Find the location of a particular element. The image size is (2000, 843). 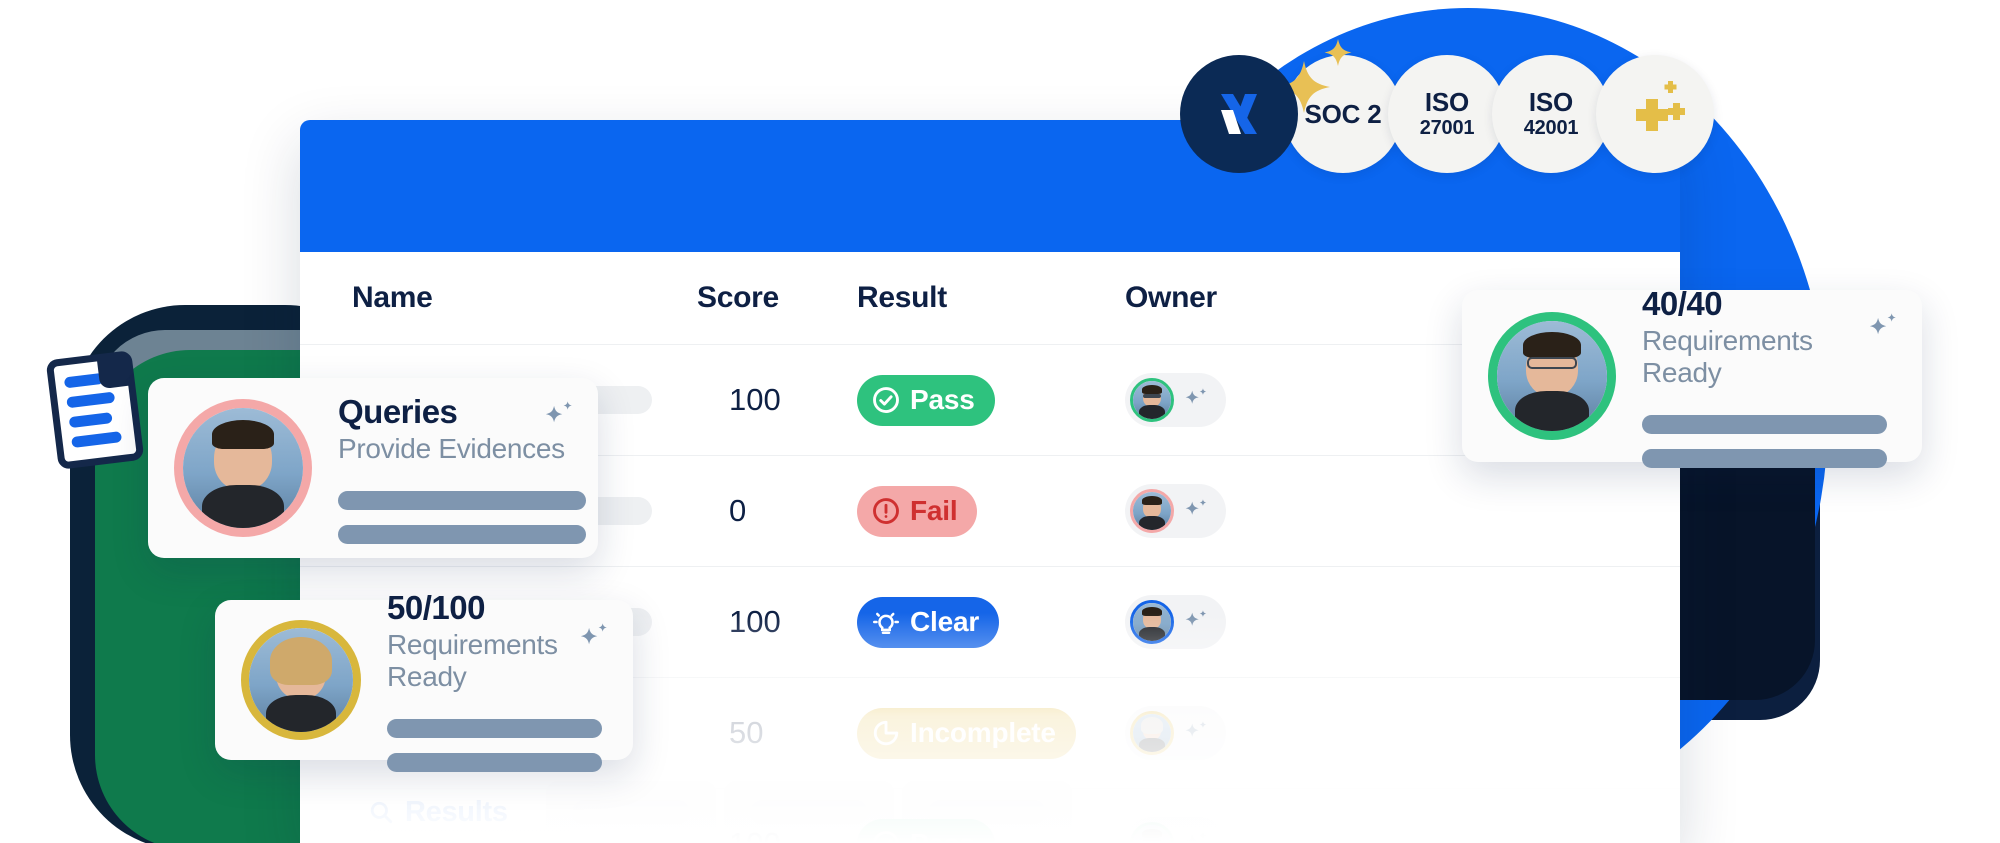

alert-circle-icon is located at coordinates (886, 511).